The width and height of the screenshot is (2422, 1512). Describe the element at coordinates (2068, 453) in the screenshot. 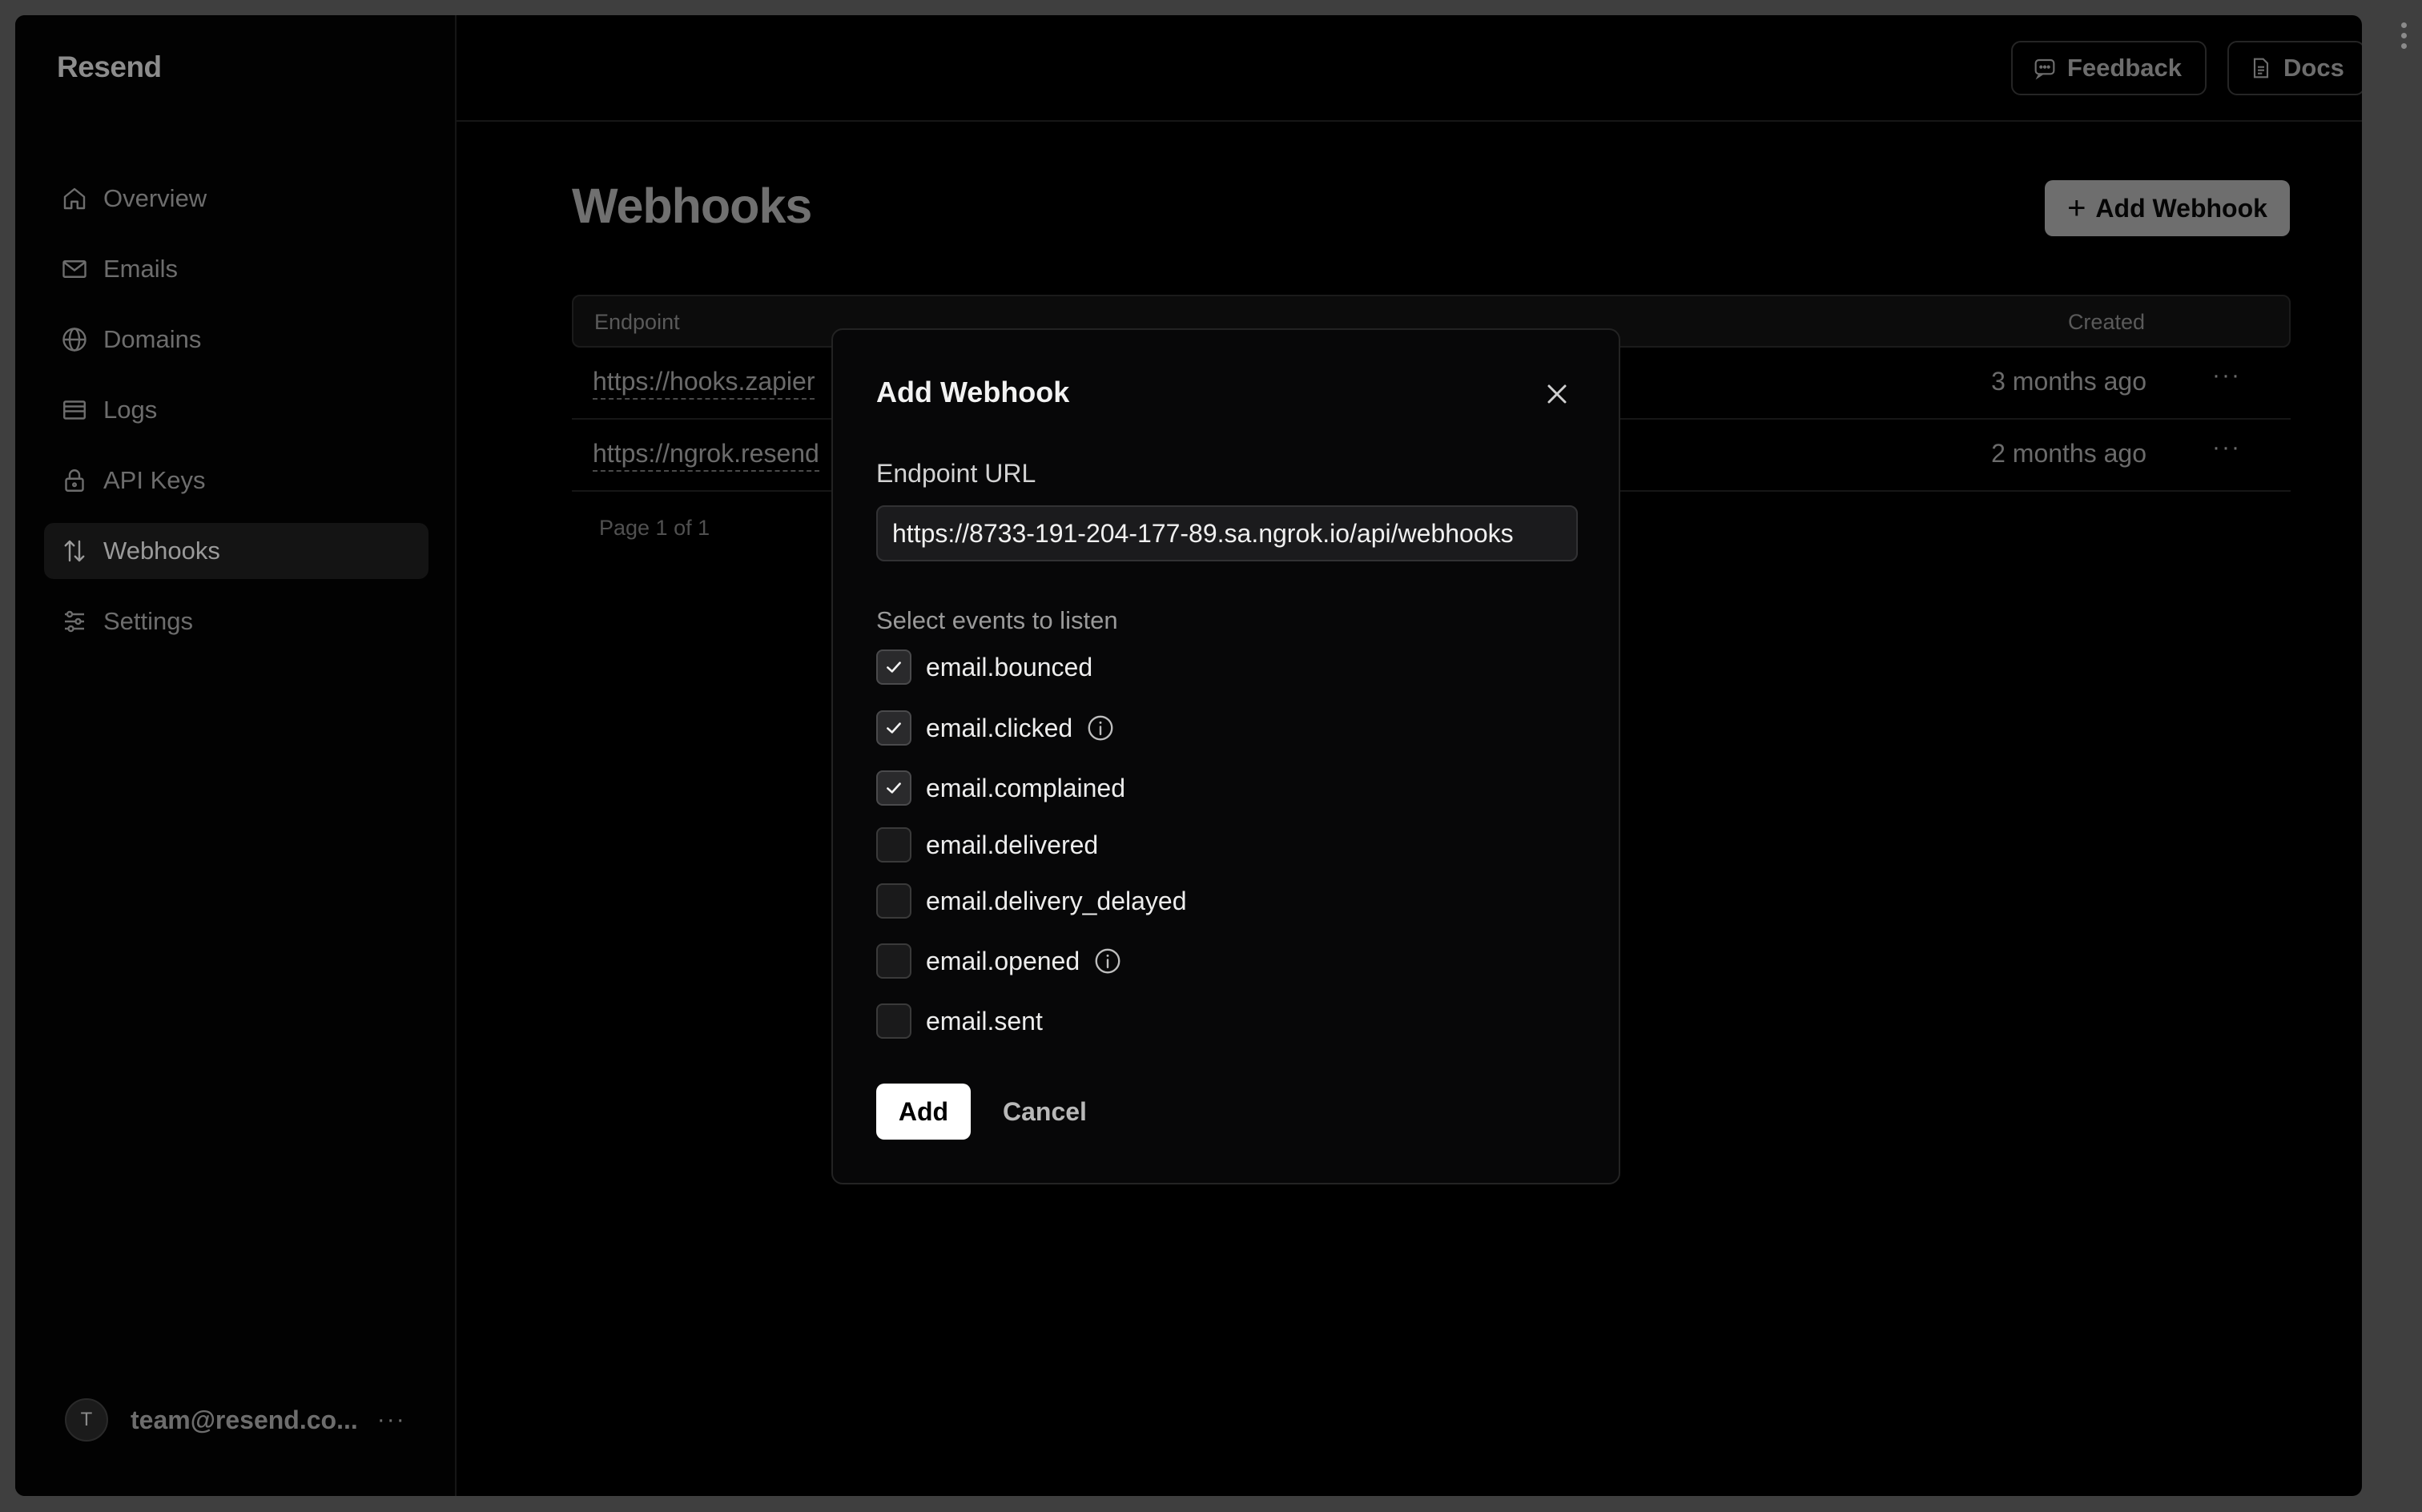

I see `created-cell: 2 months ago` at that location.